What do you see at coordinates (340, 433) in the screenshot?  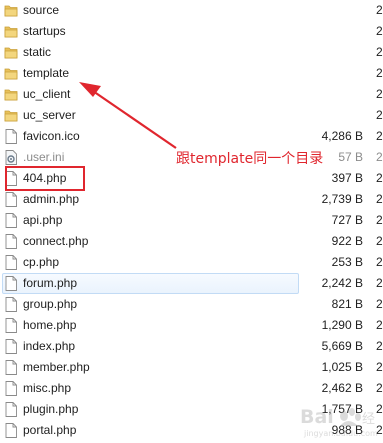 I see `svg-text: jingyan.baidu.com` at bounding box center [340, 433].